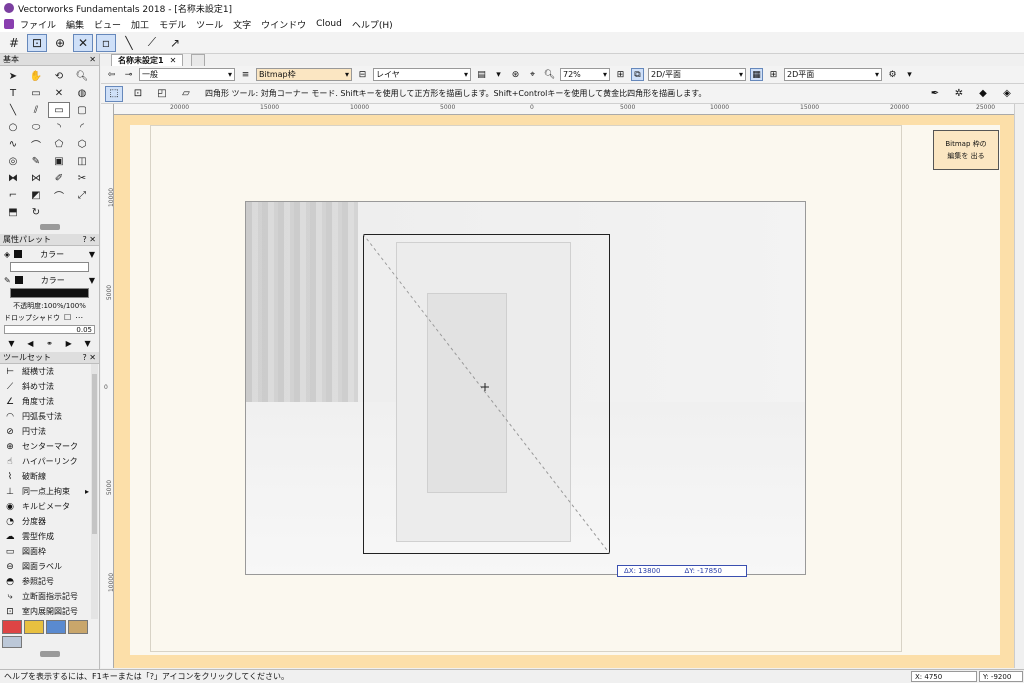 The height and width of the screenshot is (683, 1024). What do you see at coordinates (481, 74) in the screenshot?
I see `saved-views-icon: ▤` at bounding box center [481, 74].